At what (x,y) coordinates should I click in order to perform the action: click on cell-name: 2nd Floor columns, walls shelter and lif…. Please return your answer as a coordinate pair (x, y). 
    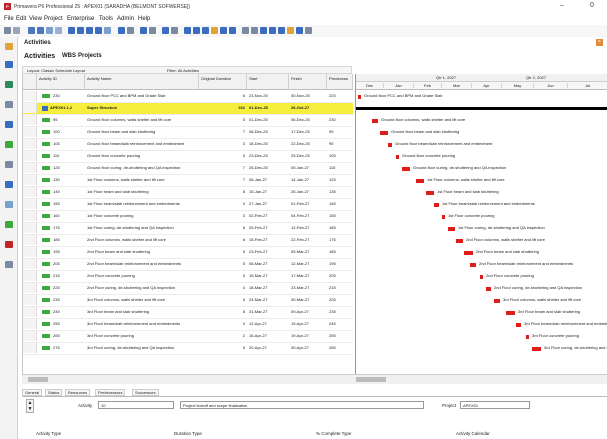
    Looking at the image, I should click on (142, 239).